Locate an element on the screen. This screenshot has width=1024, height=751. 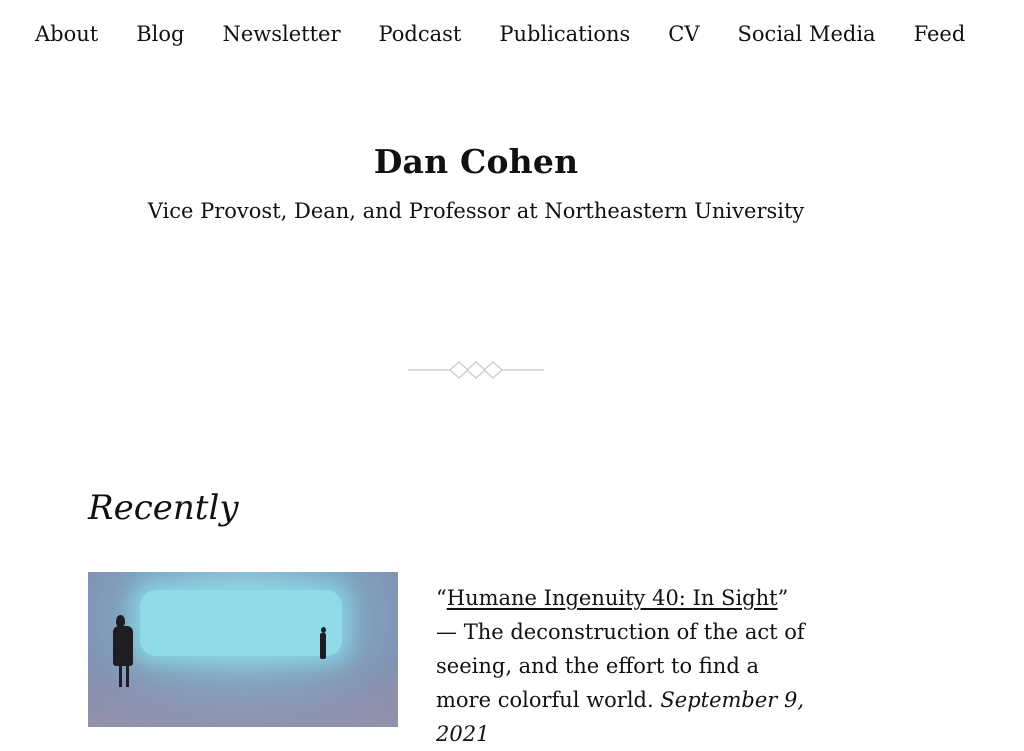
site-title: Dan Cohen is located at coordinates (476, 161).